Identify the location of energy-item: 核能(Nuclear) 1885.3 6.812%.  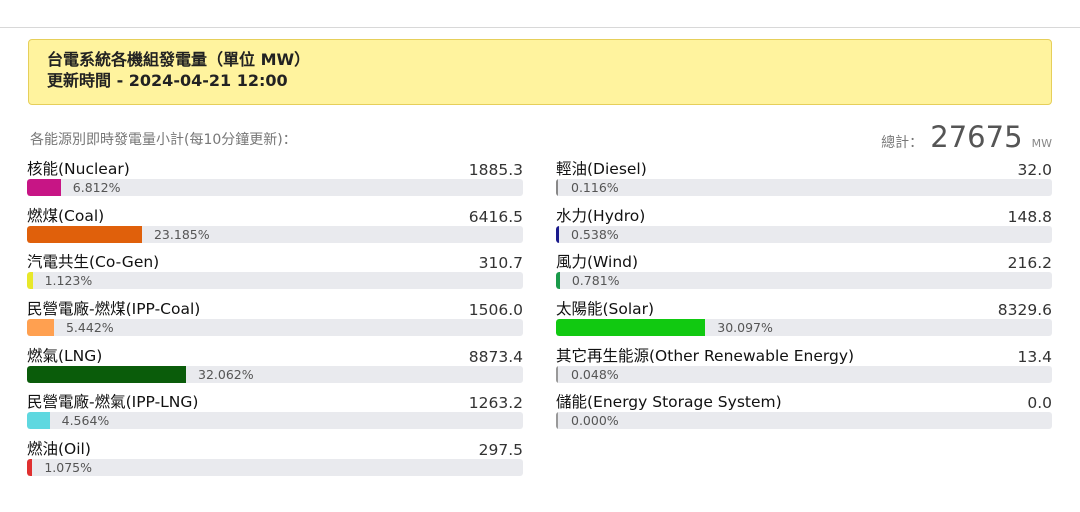
(275, 181).